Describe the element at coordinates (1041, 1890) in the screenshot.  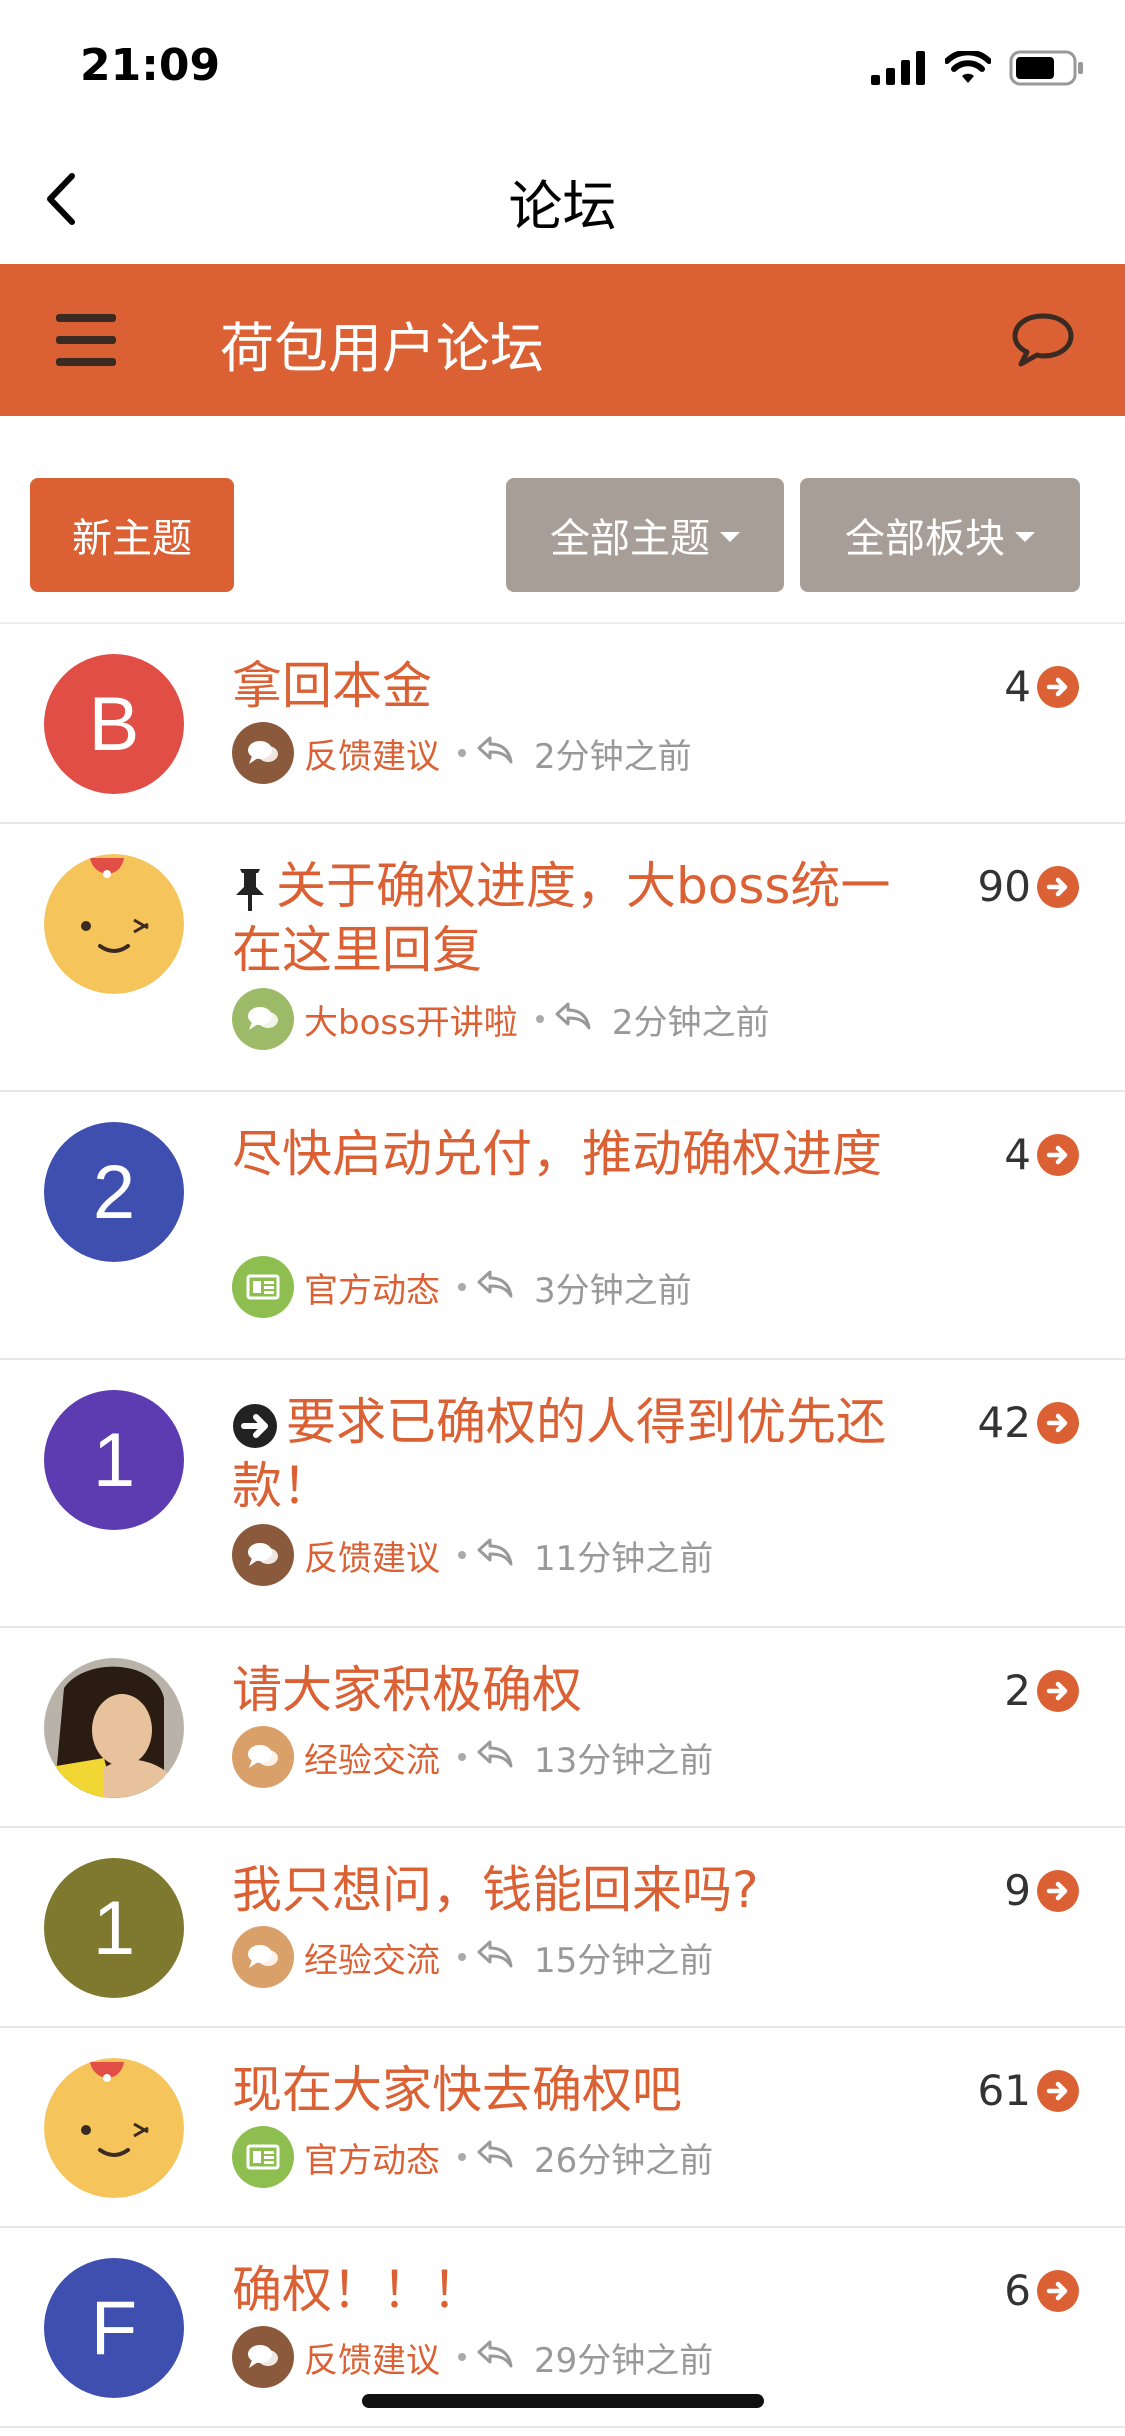
I see `reply-count: 9` at that location.